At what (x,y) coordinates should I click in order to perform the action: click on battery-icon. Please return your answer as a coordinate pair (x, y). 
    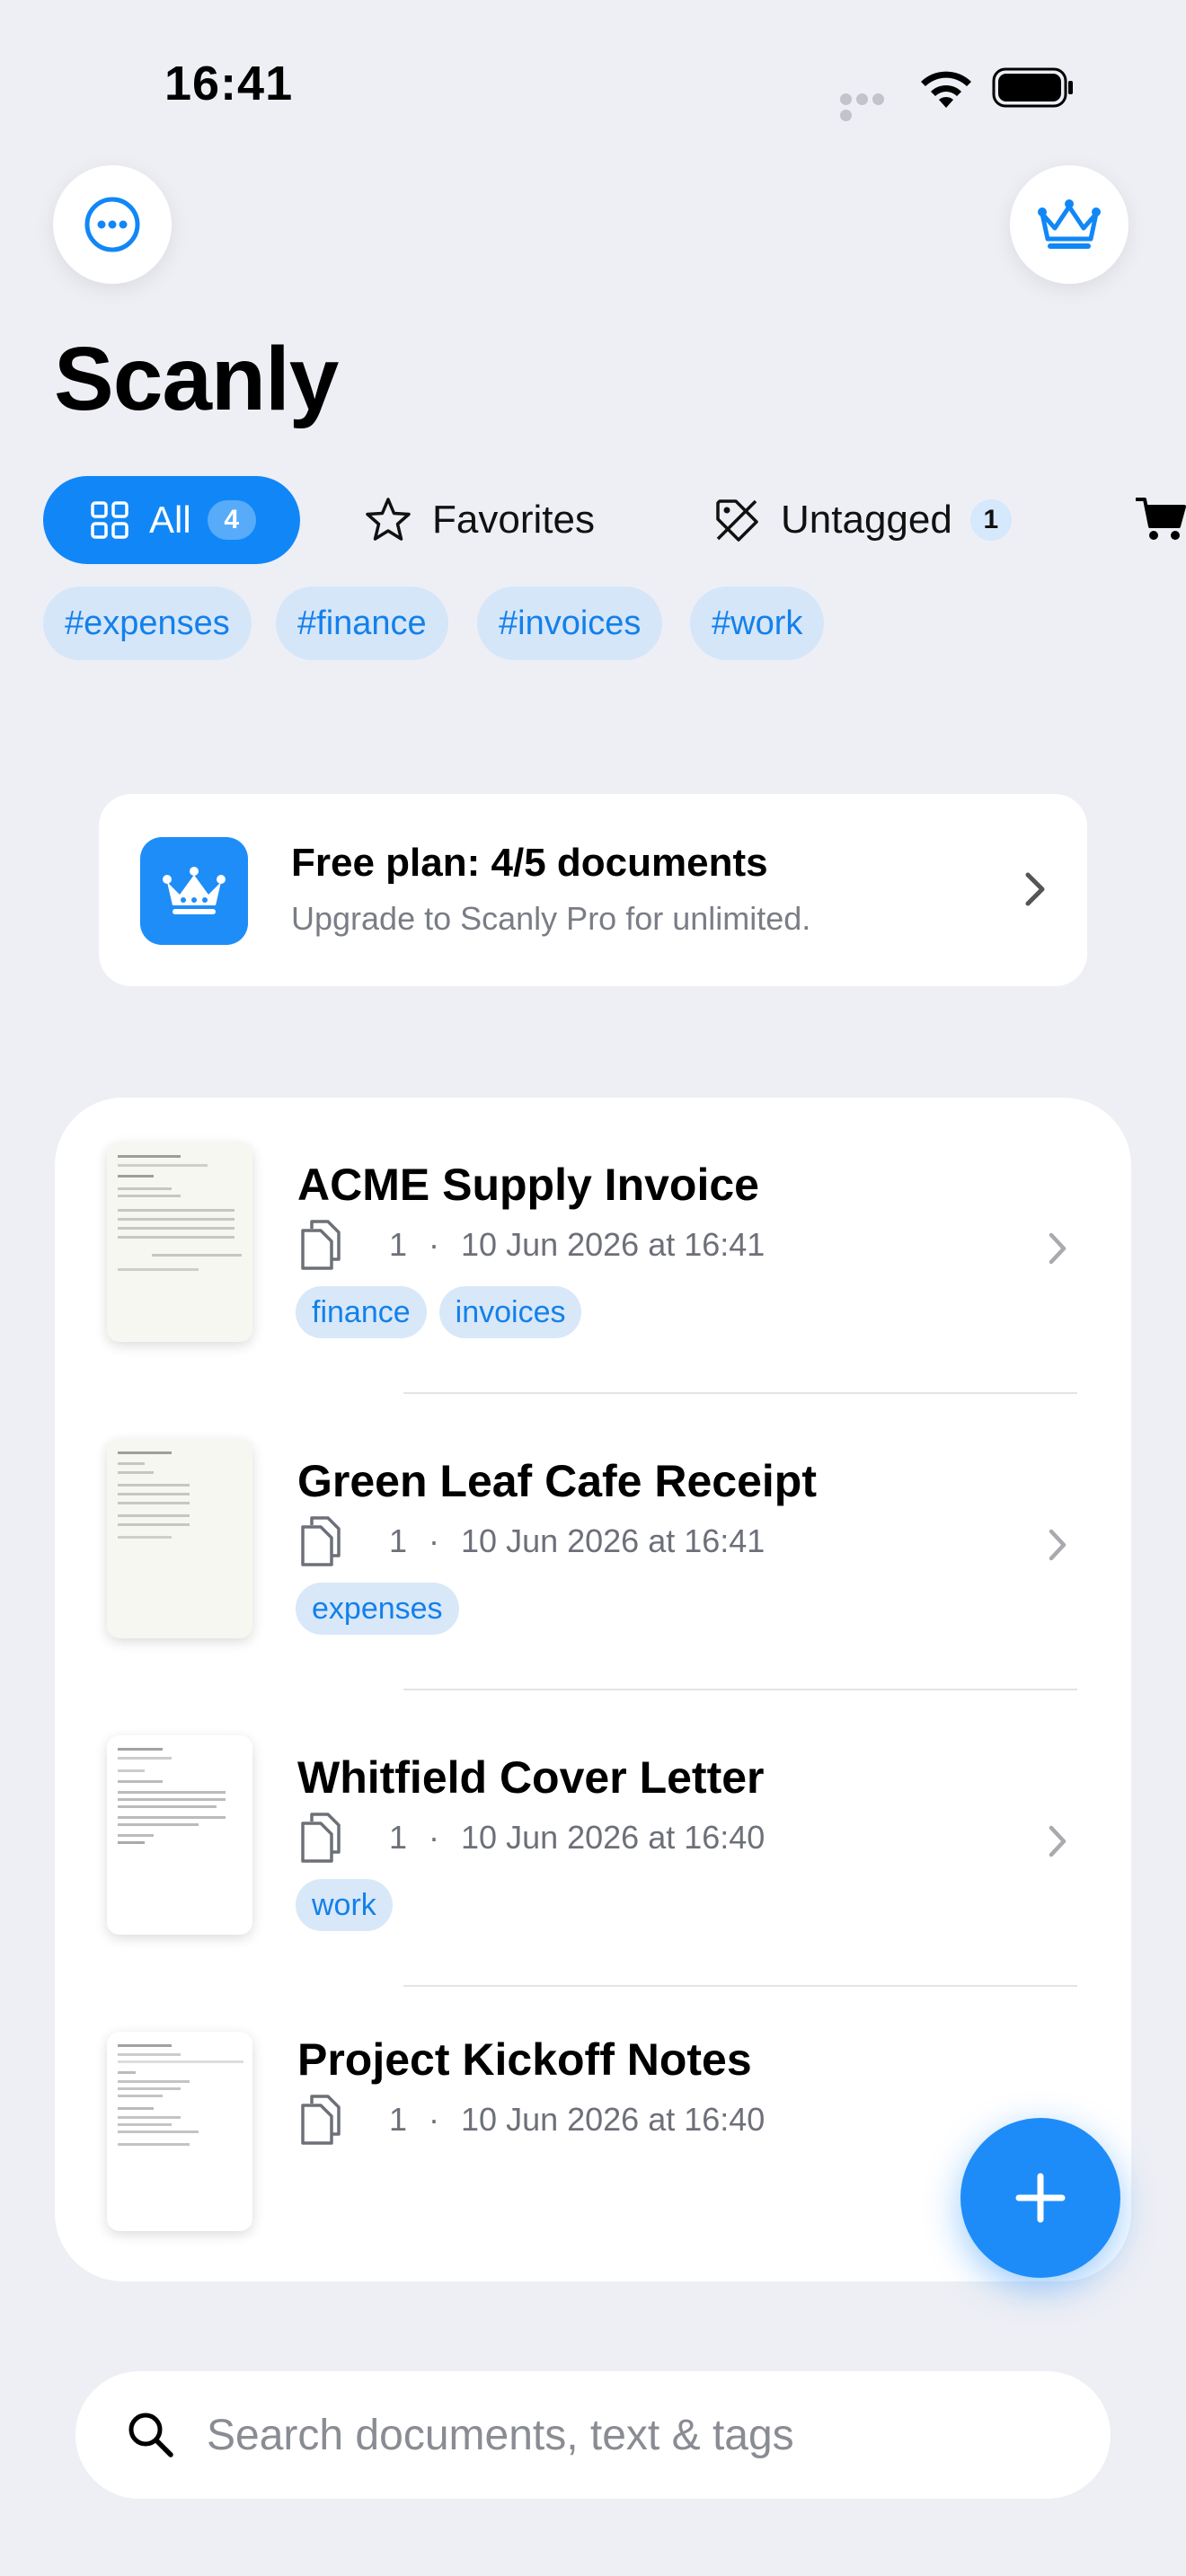
    Looking at the image, I should click on (1032, 87).